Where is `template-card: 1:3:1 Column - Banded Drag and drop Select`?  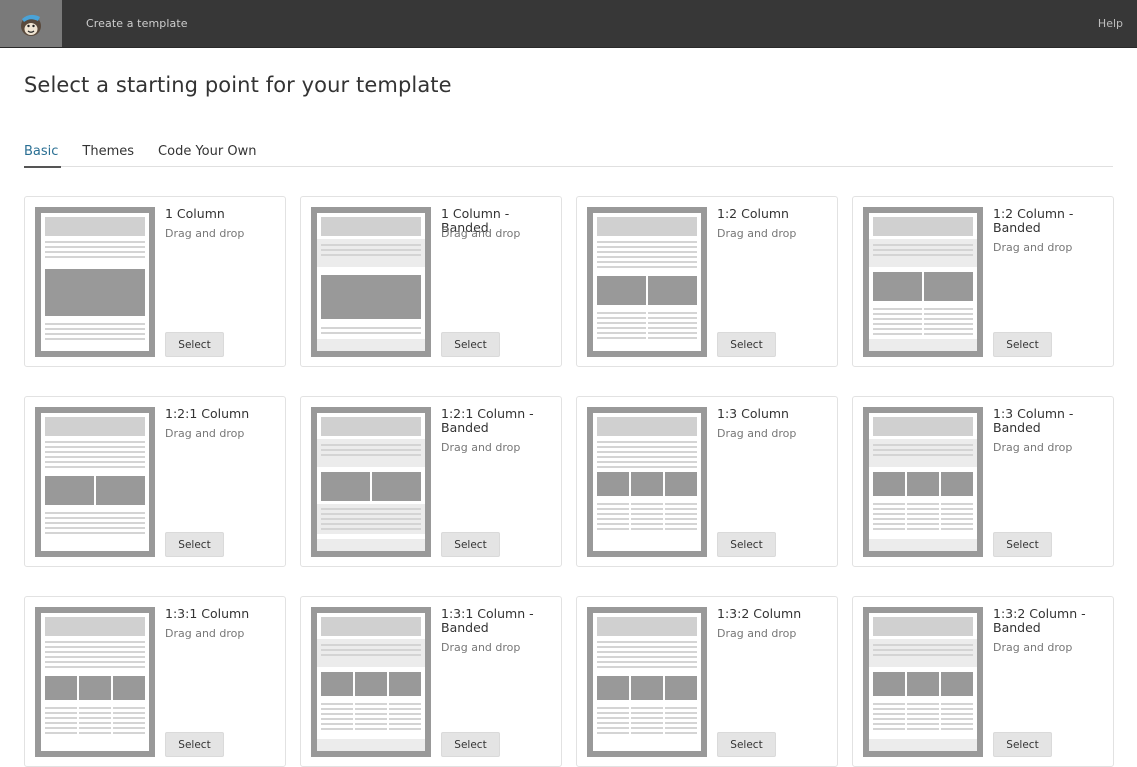
template-card: 1:3:1 Column - Banded Drag and drop Select is located at coordinates (431, 681).